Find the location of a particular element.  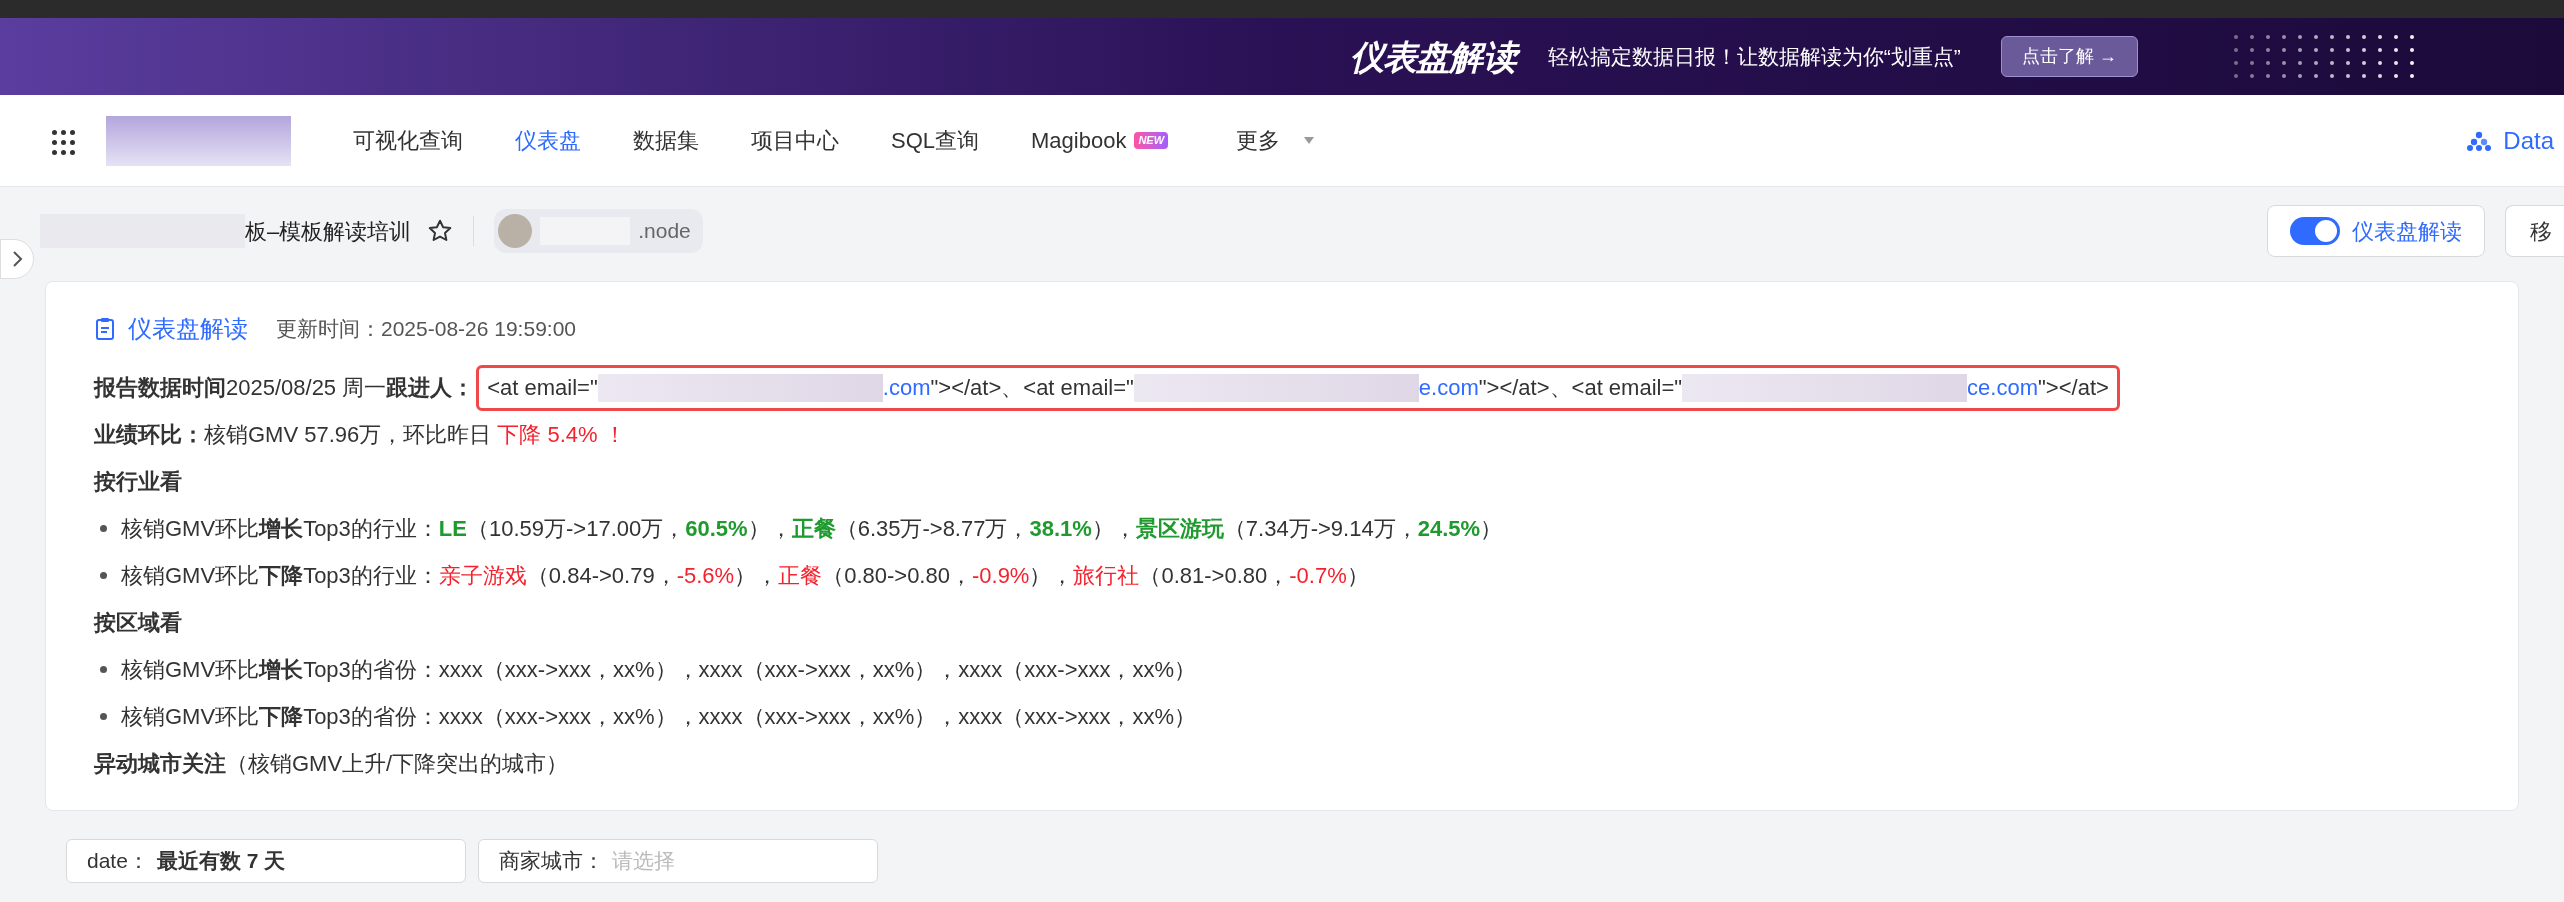

filter-field: date： 最近有数 7 天 is located at coordinates (266, 861).